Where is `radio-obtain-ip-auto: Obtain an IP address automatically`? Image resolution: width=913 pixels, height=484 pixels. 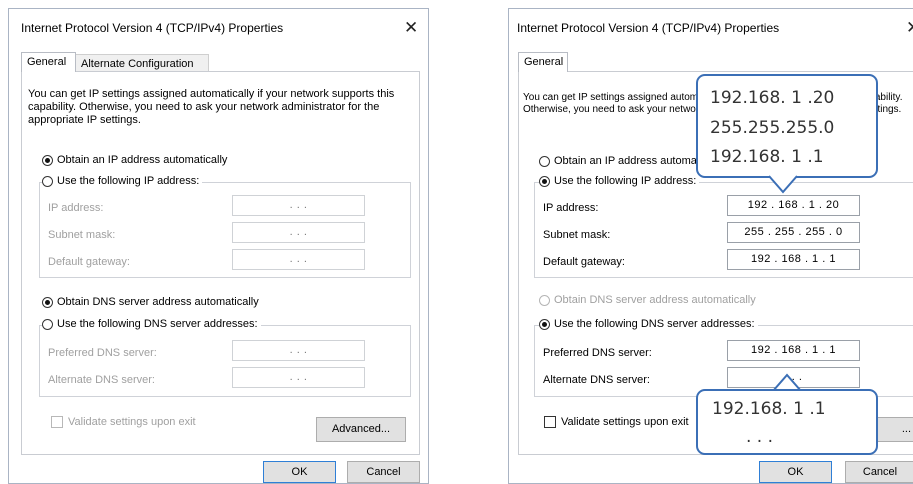 radio-obtain-ip-auto: Obtain an IP address automatically is located at coordinates (134, 160).